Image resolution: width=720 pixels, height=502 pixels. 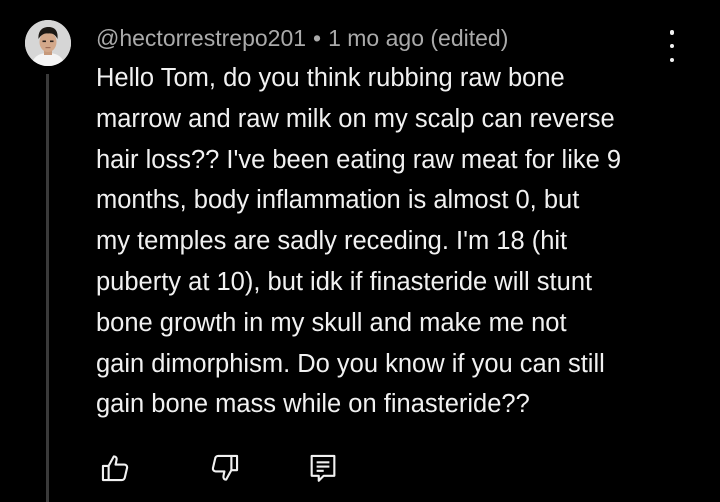 I want to click on reply-comment-icon, so click(x=323, y=468).